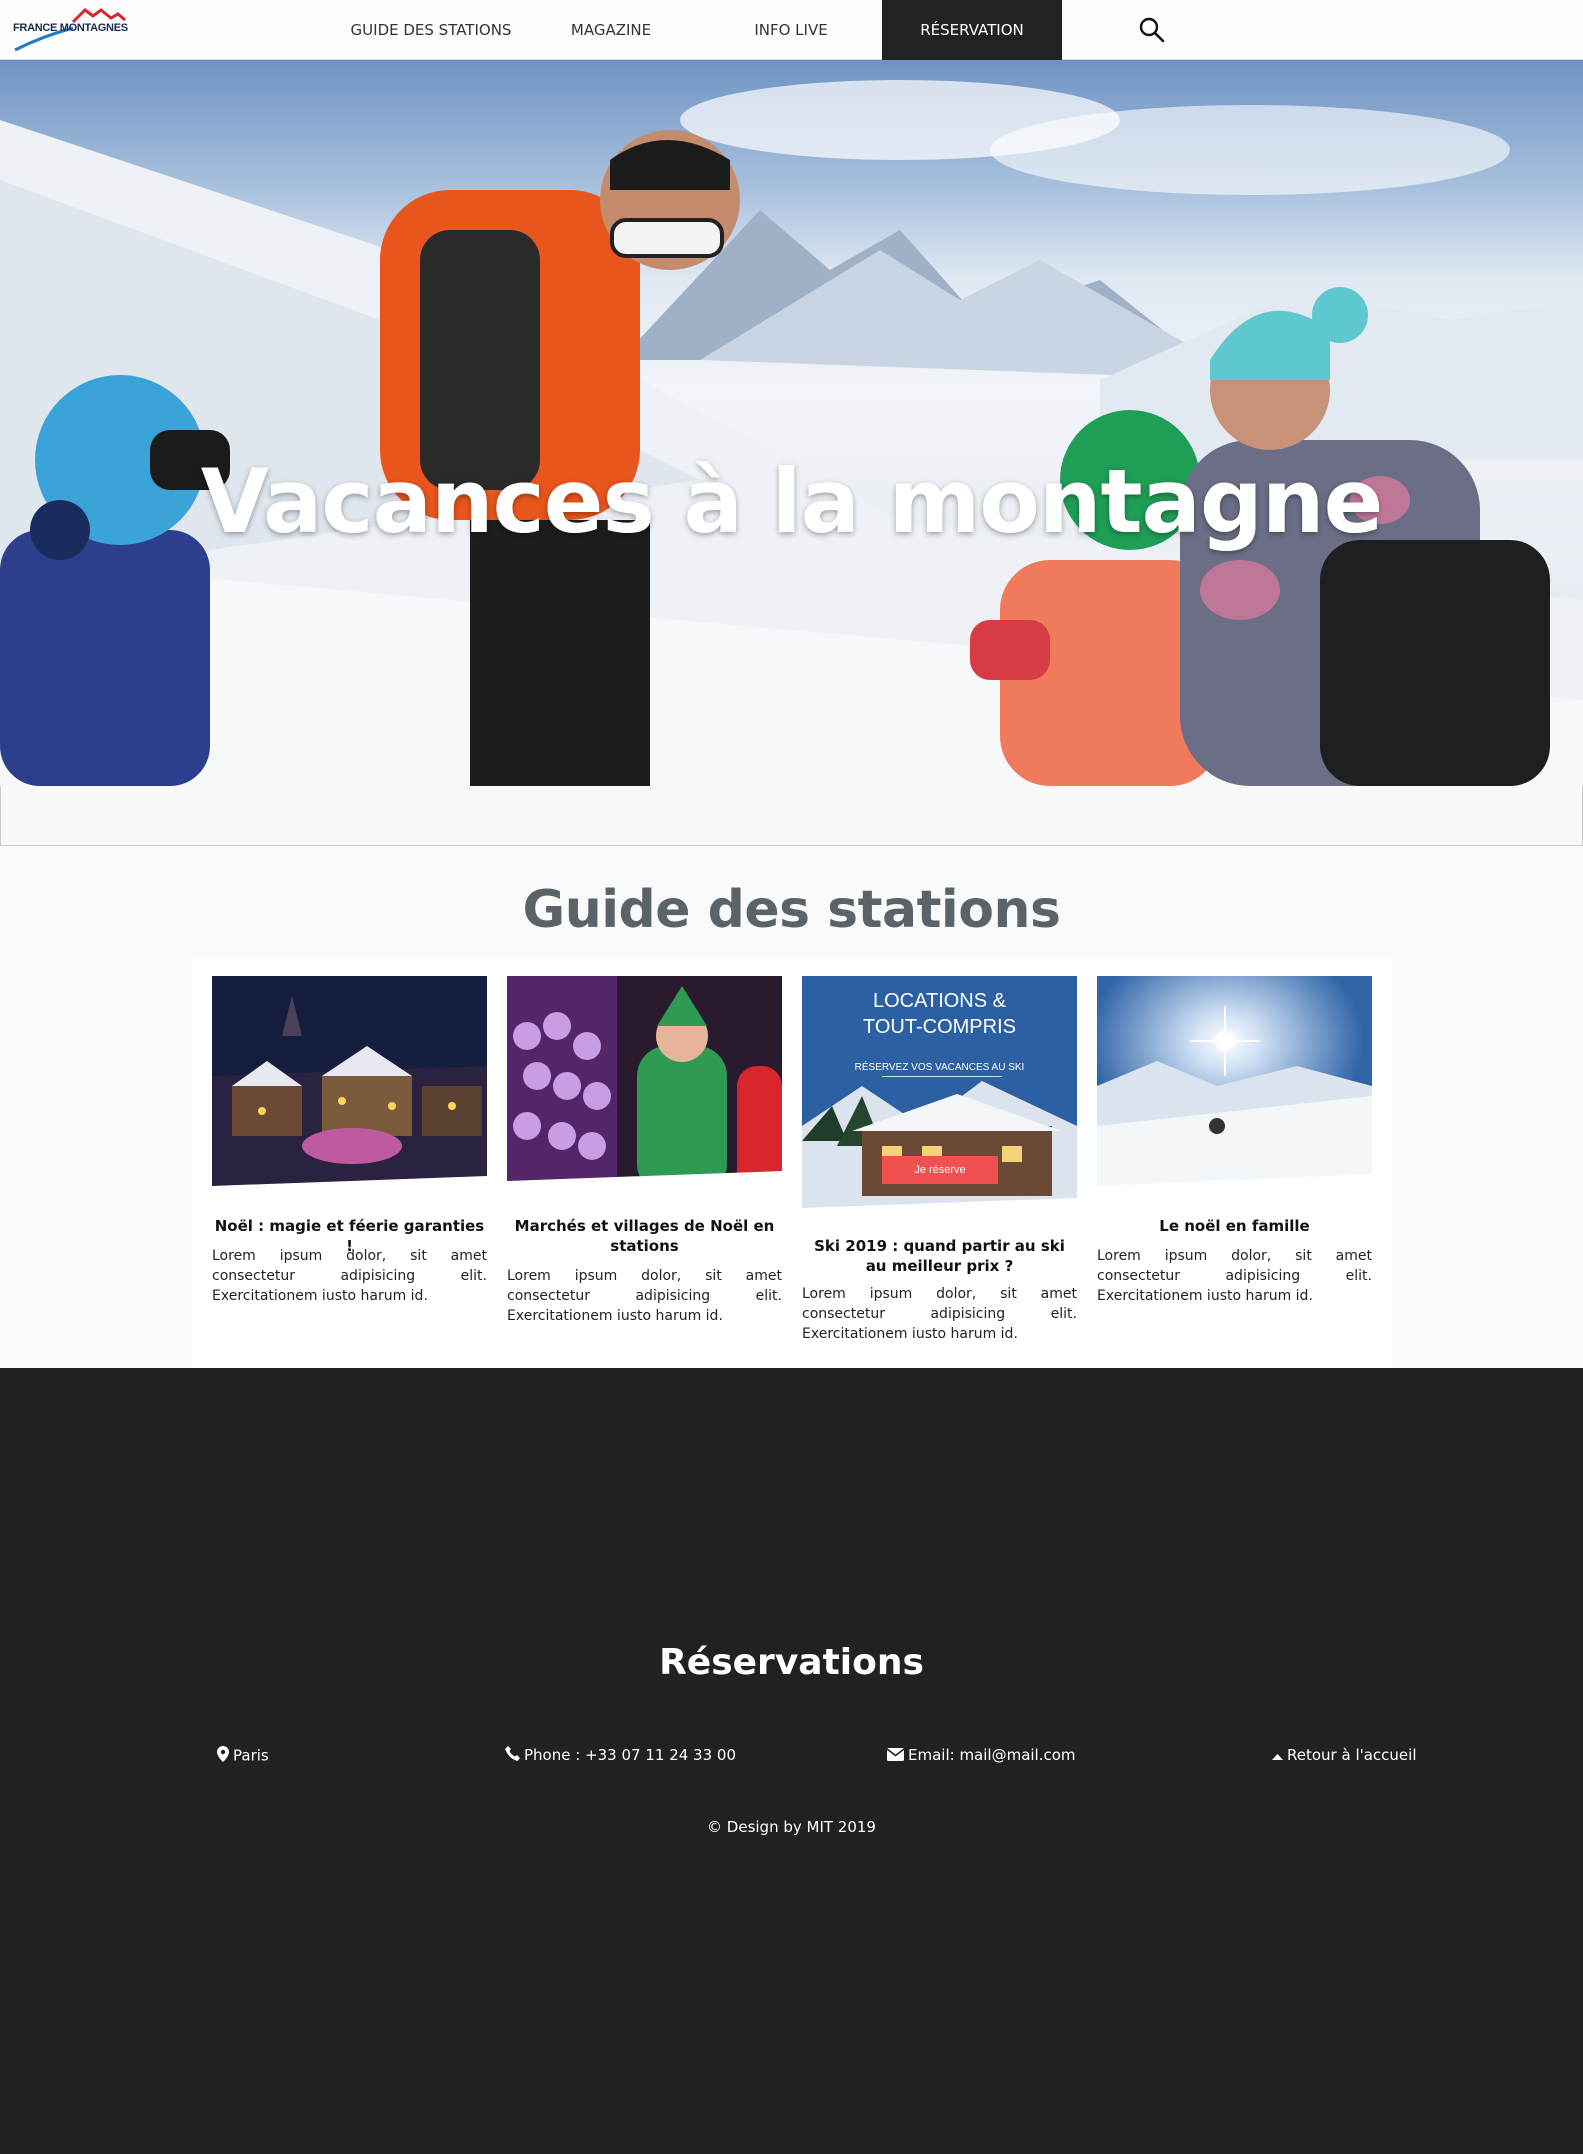 This screenshot has height=2154, width=1583. I want to click on hero-title: Vacances à la montagne, so click(792, 501).